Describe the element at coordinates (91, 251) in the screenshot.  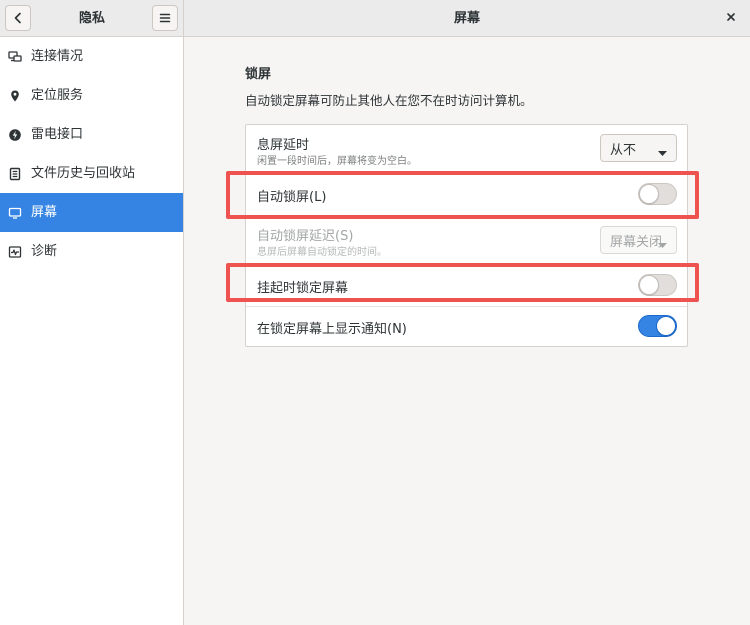
I see `sidebar-item-diagnostics: 诊断` at that location.